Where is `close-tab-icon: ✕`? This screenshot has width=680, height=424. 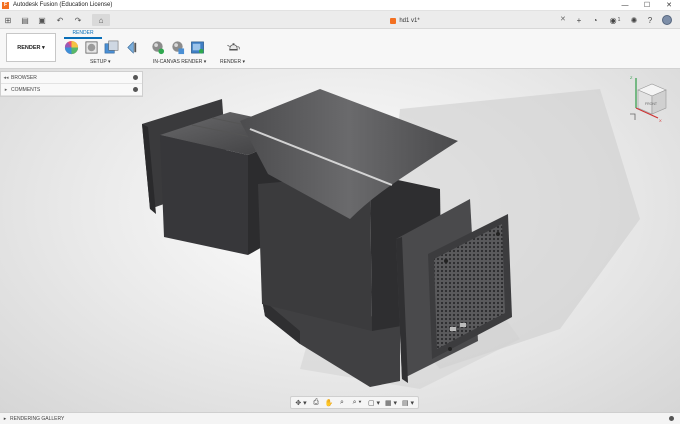 close-tab-icon: ✕ is located at coordinates (563, 19).